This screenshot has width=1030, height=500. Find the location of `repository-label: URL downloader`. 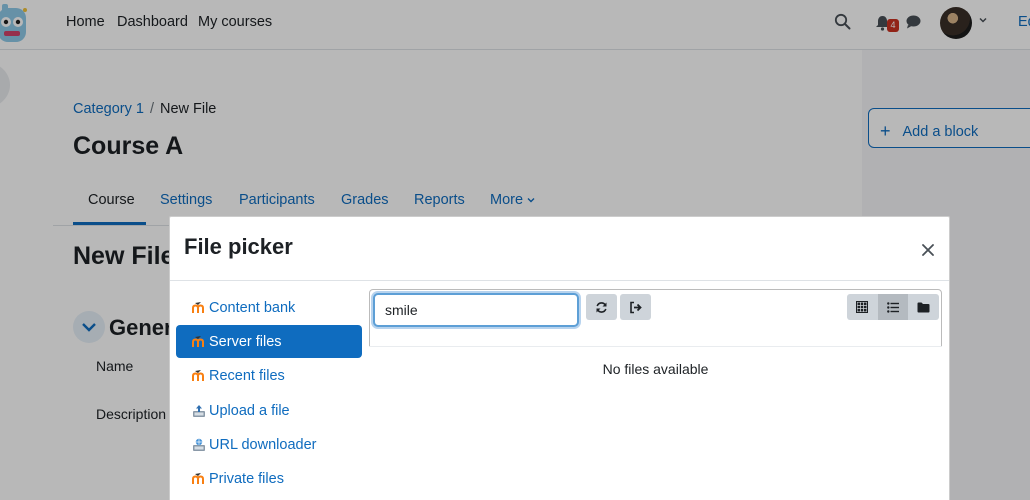

repository-label: URL downloader is located at coordinates (263, 445).